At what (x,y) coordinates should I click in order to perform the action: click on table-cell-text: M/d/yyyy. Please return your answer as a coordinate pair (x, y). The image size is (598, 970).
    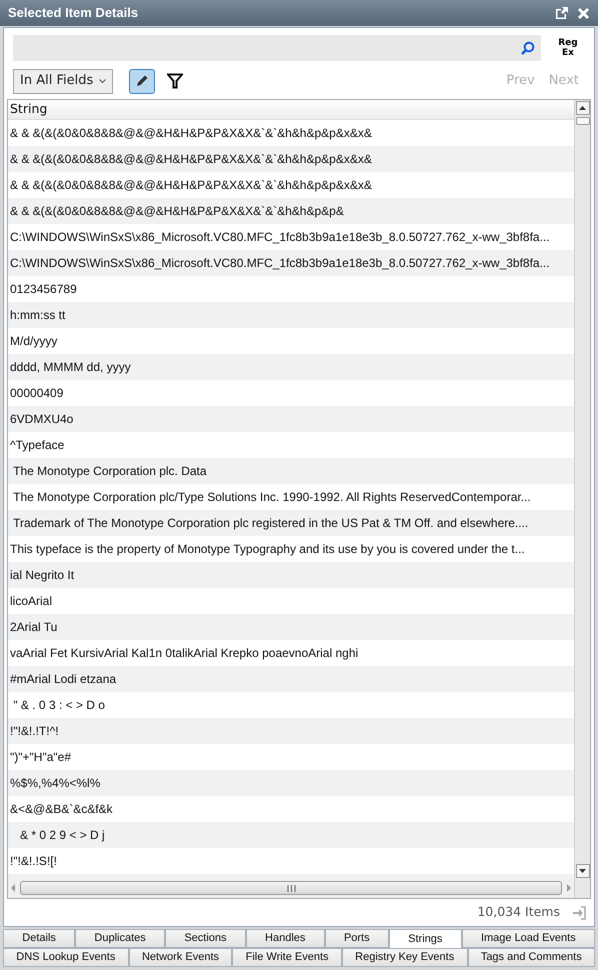
    Looking at the image, I should click on (34, 341).